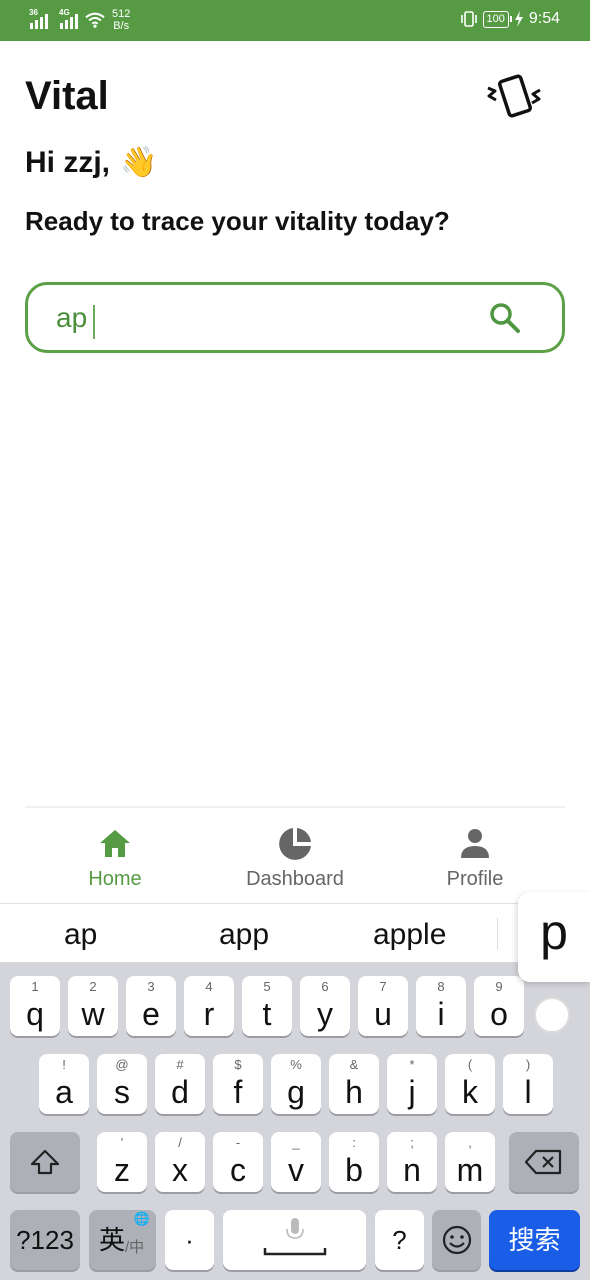 The image size is (590, 1280). Describe the element at coordinates (409, 935) in the screenshot. I see `suggestion-item: apple` at that location.